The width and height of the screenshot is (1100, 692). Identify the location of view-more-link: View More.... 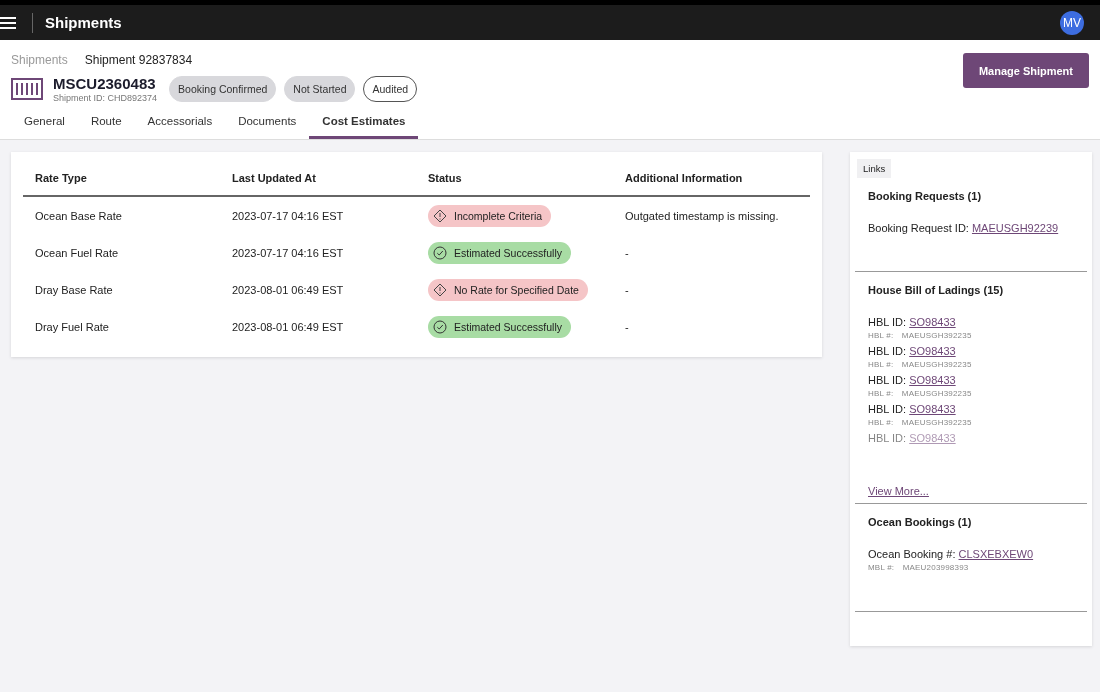
(898, 491).